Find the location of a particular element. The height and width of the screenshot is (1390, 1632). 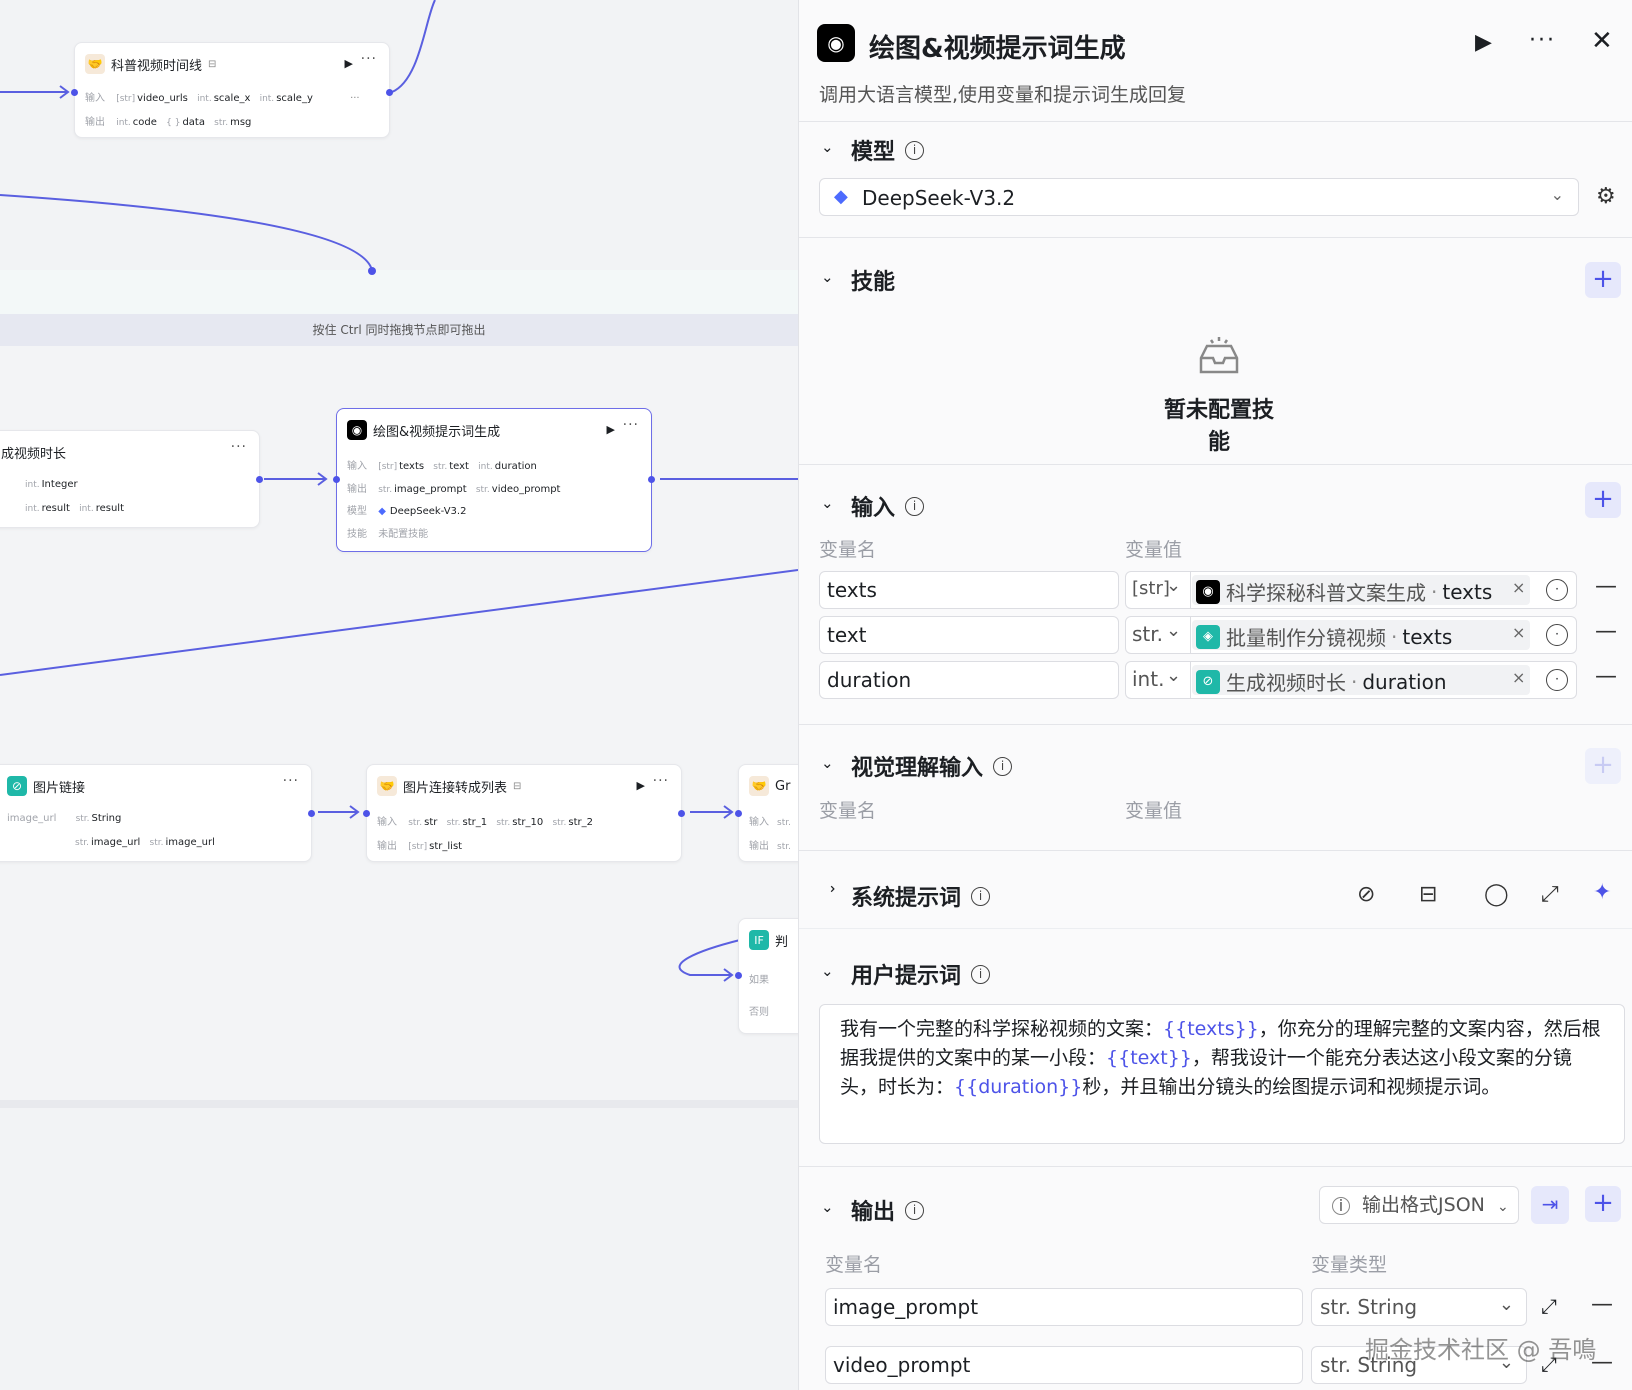

add-output-button: + is located at coordinates (1603, 1204).